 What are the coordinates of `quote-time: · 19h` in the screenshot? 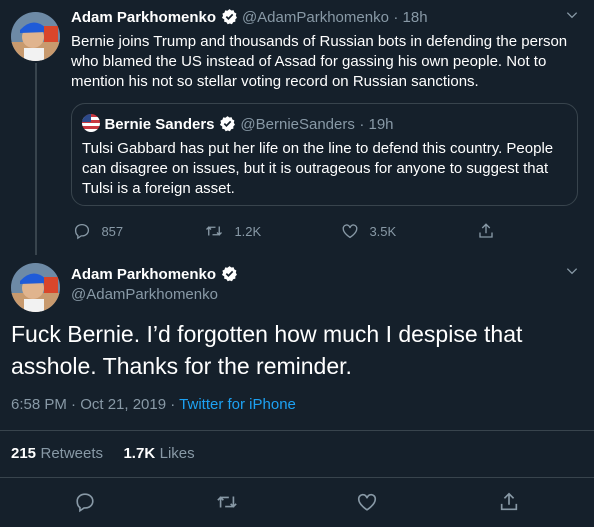 It's located at (376, 124).